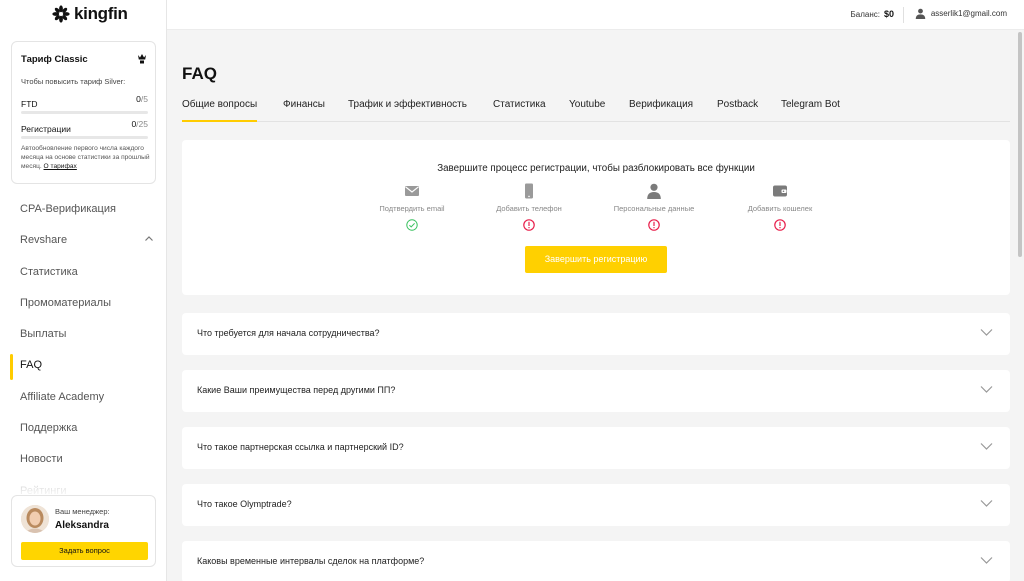 Image resolution: width=1024 pixels, height=581 pixels. Describe the element at coordinates (968, 13) in the screenshot. I see `user-email: asserlik1@gmail.com` at that location.